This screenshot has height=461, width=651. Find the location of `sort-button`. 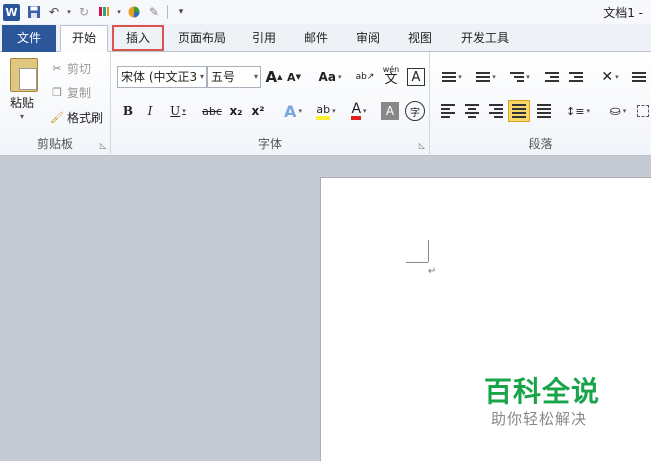

sort-button is located at coordinates (639, 77).